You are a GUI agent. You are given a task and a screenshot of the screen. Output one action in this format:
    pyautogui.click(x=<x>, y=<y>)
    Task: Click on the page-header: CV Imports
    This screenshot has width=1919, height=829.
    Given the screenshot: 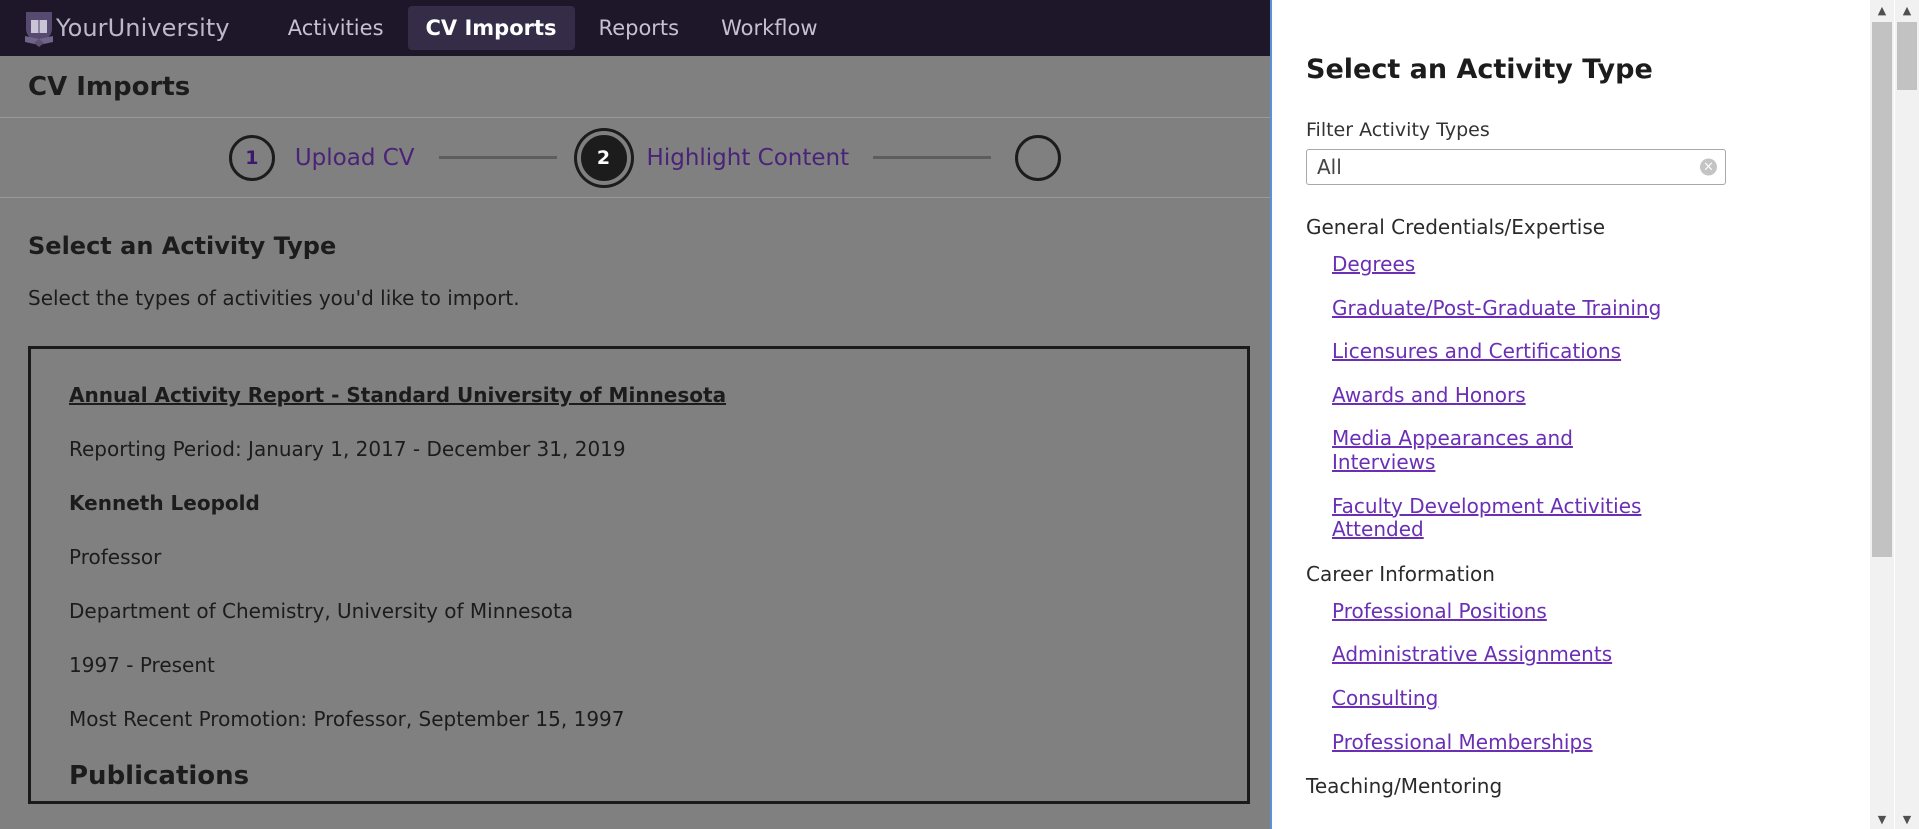 What is the action you would take?
    pyautogui.click(x=635, y=87)
    